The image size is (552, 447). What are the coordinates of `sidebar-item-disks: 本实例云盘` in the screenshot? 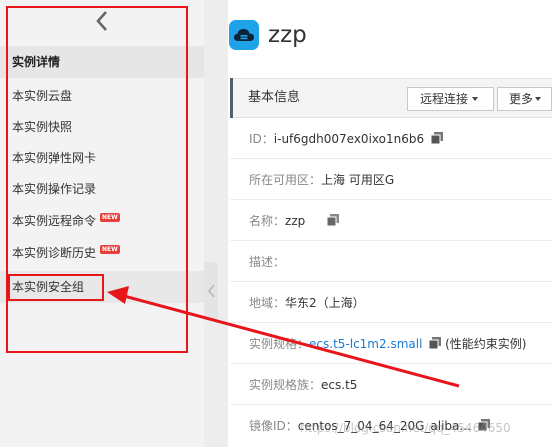 It's located at (102, 96).